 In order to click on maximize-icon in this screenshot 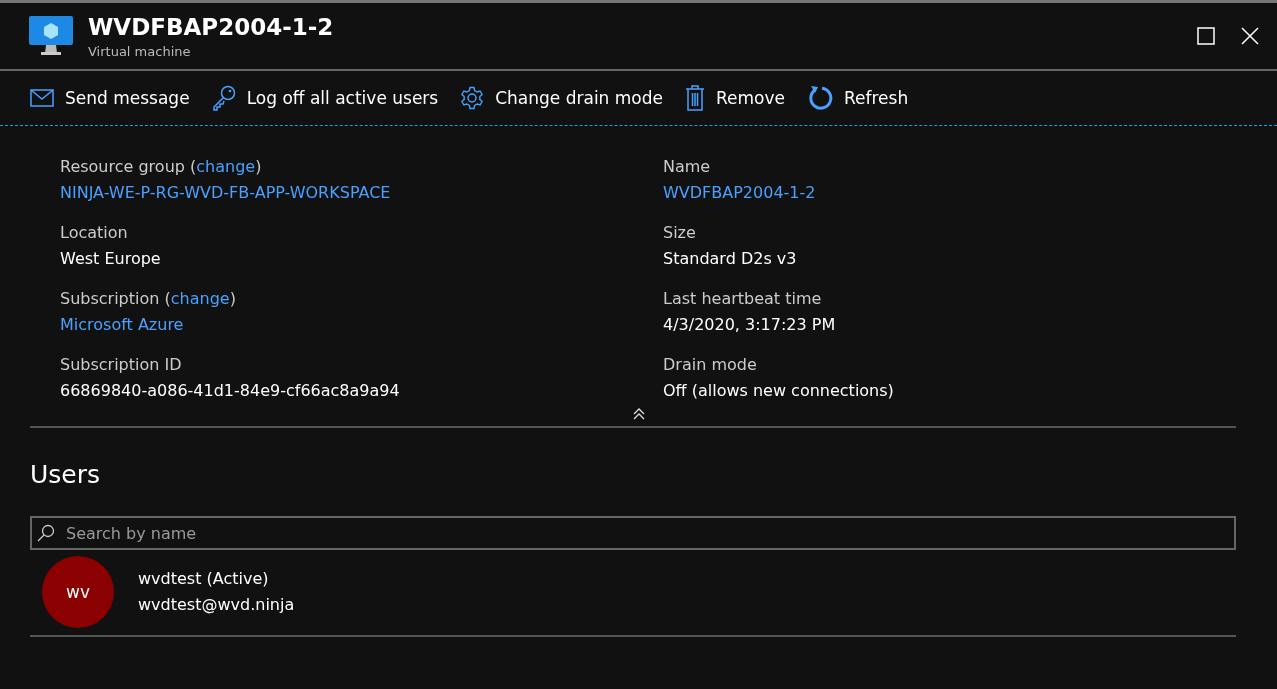, I will do `click(1206, 36)`.